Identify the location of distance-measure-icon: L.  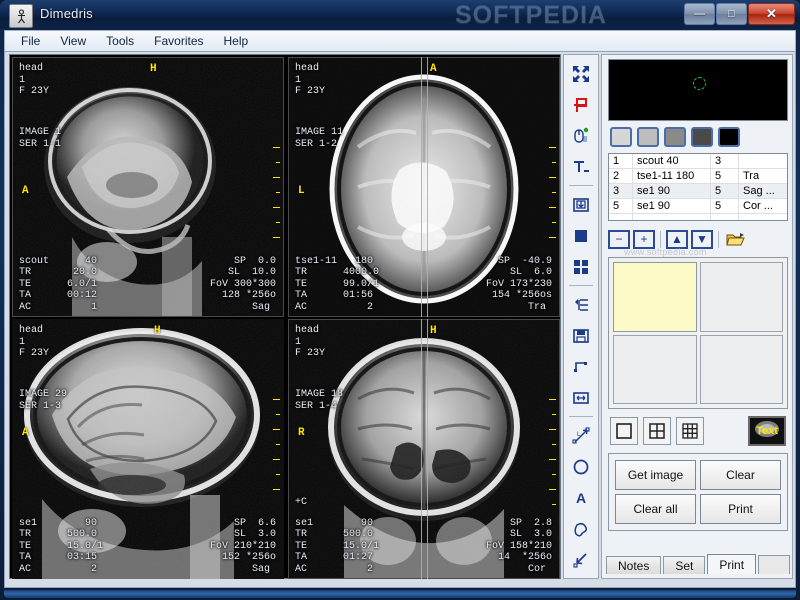
(581, 435).